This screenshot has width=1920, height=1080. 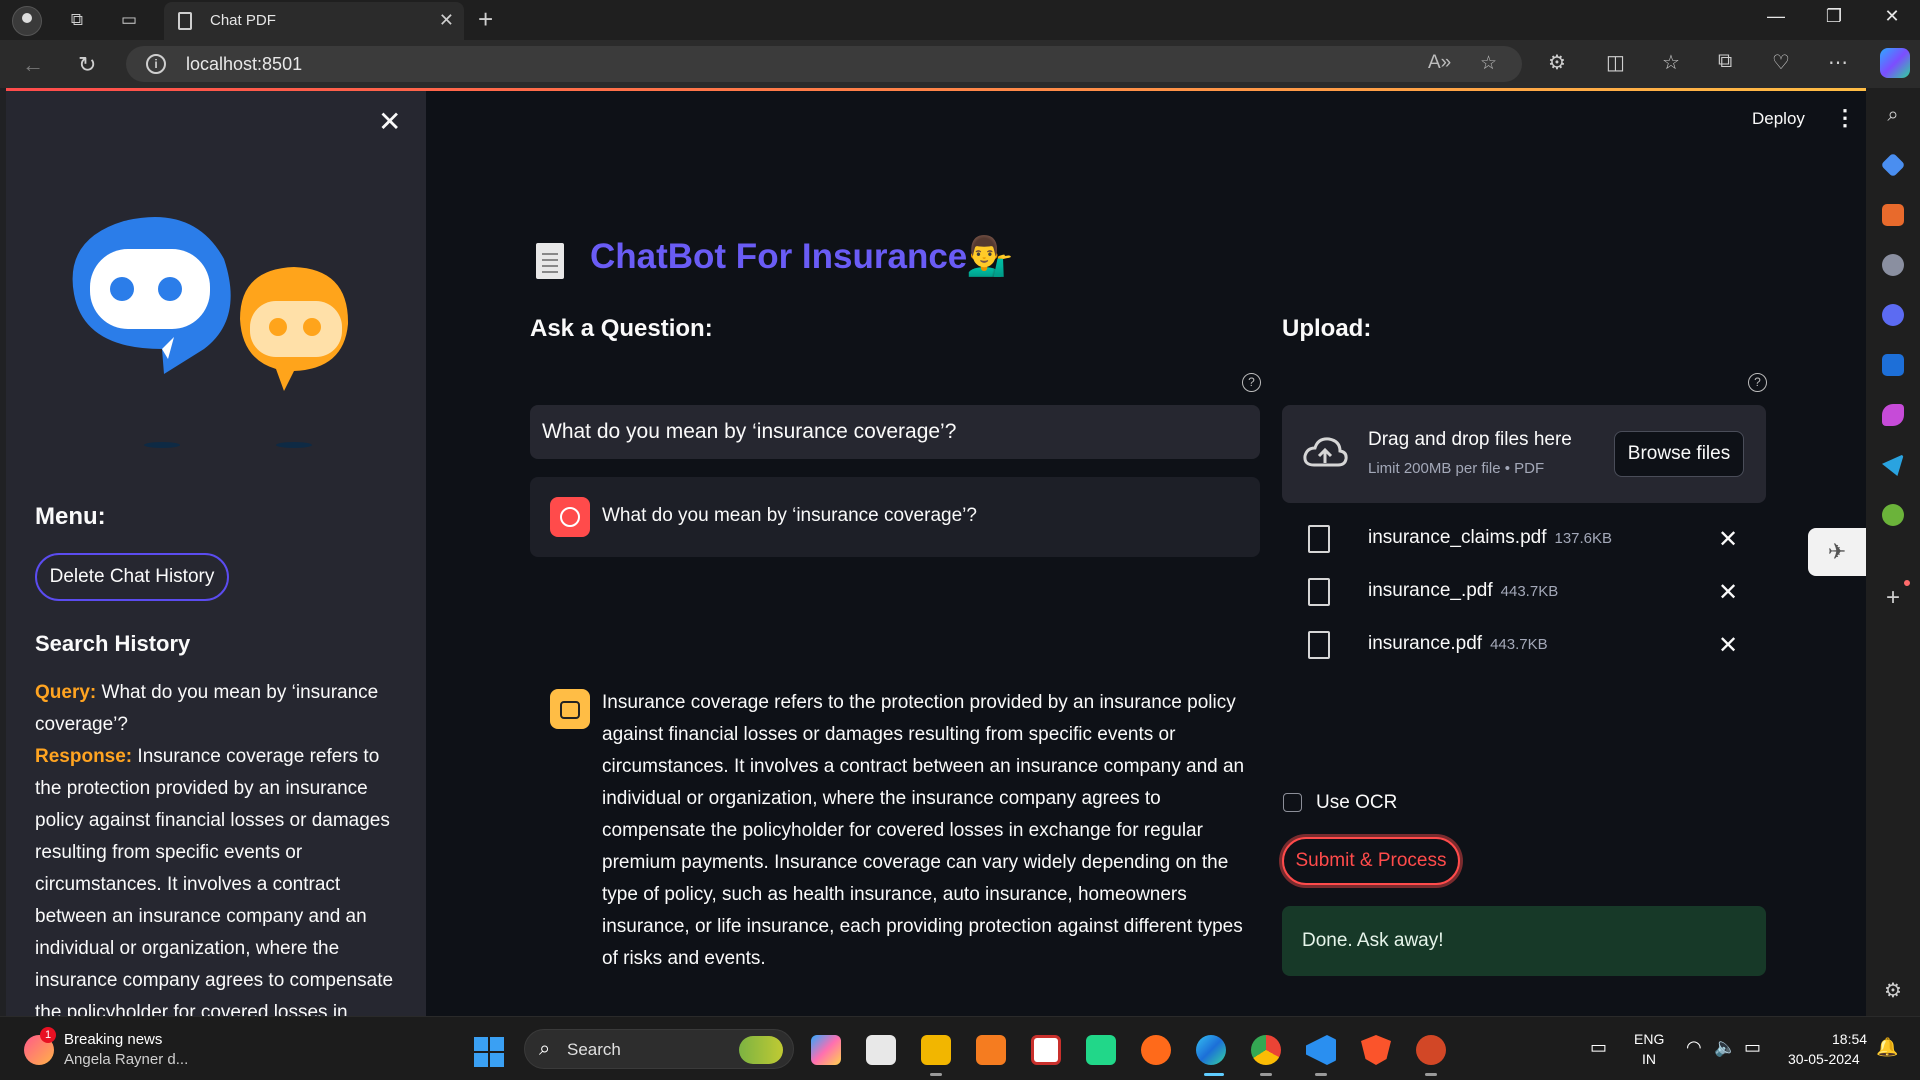 I want to click on pycharm-icon, so click(x=1101, y=1050).